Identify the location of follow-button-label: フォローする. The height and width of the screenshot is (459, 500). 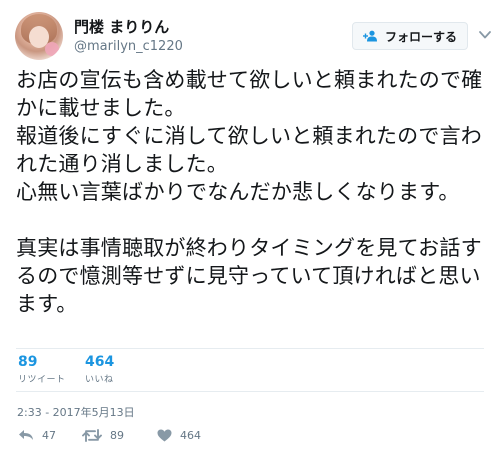
(420, 36).